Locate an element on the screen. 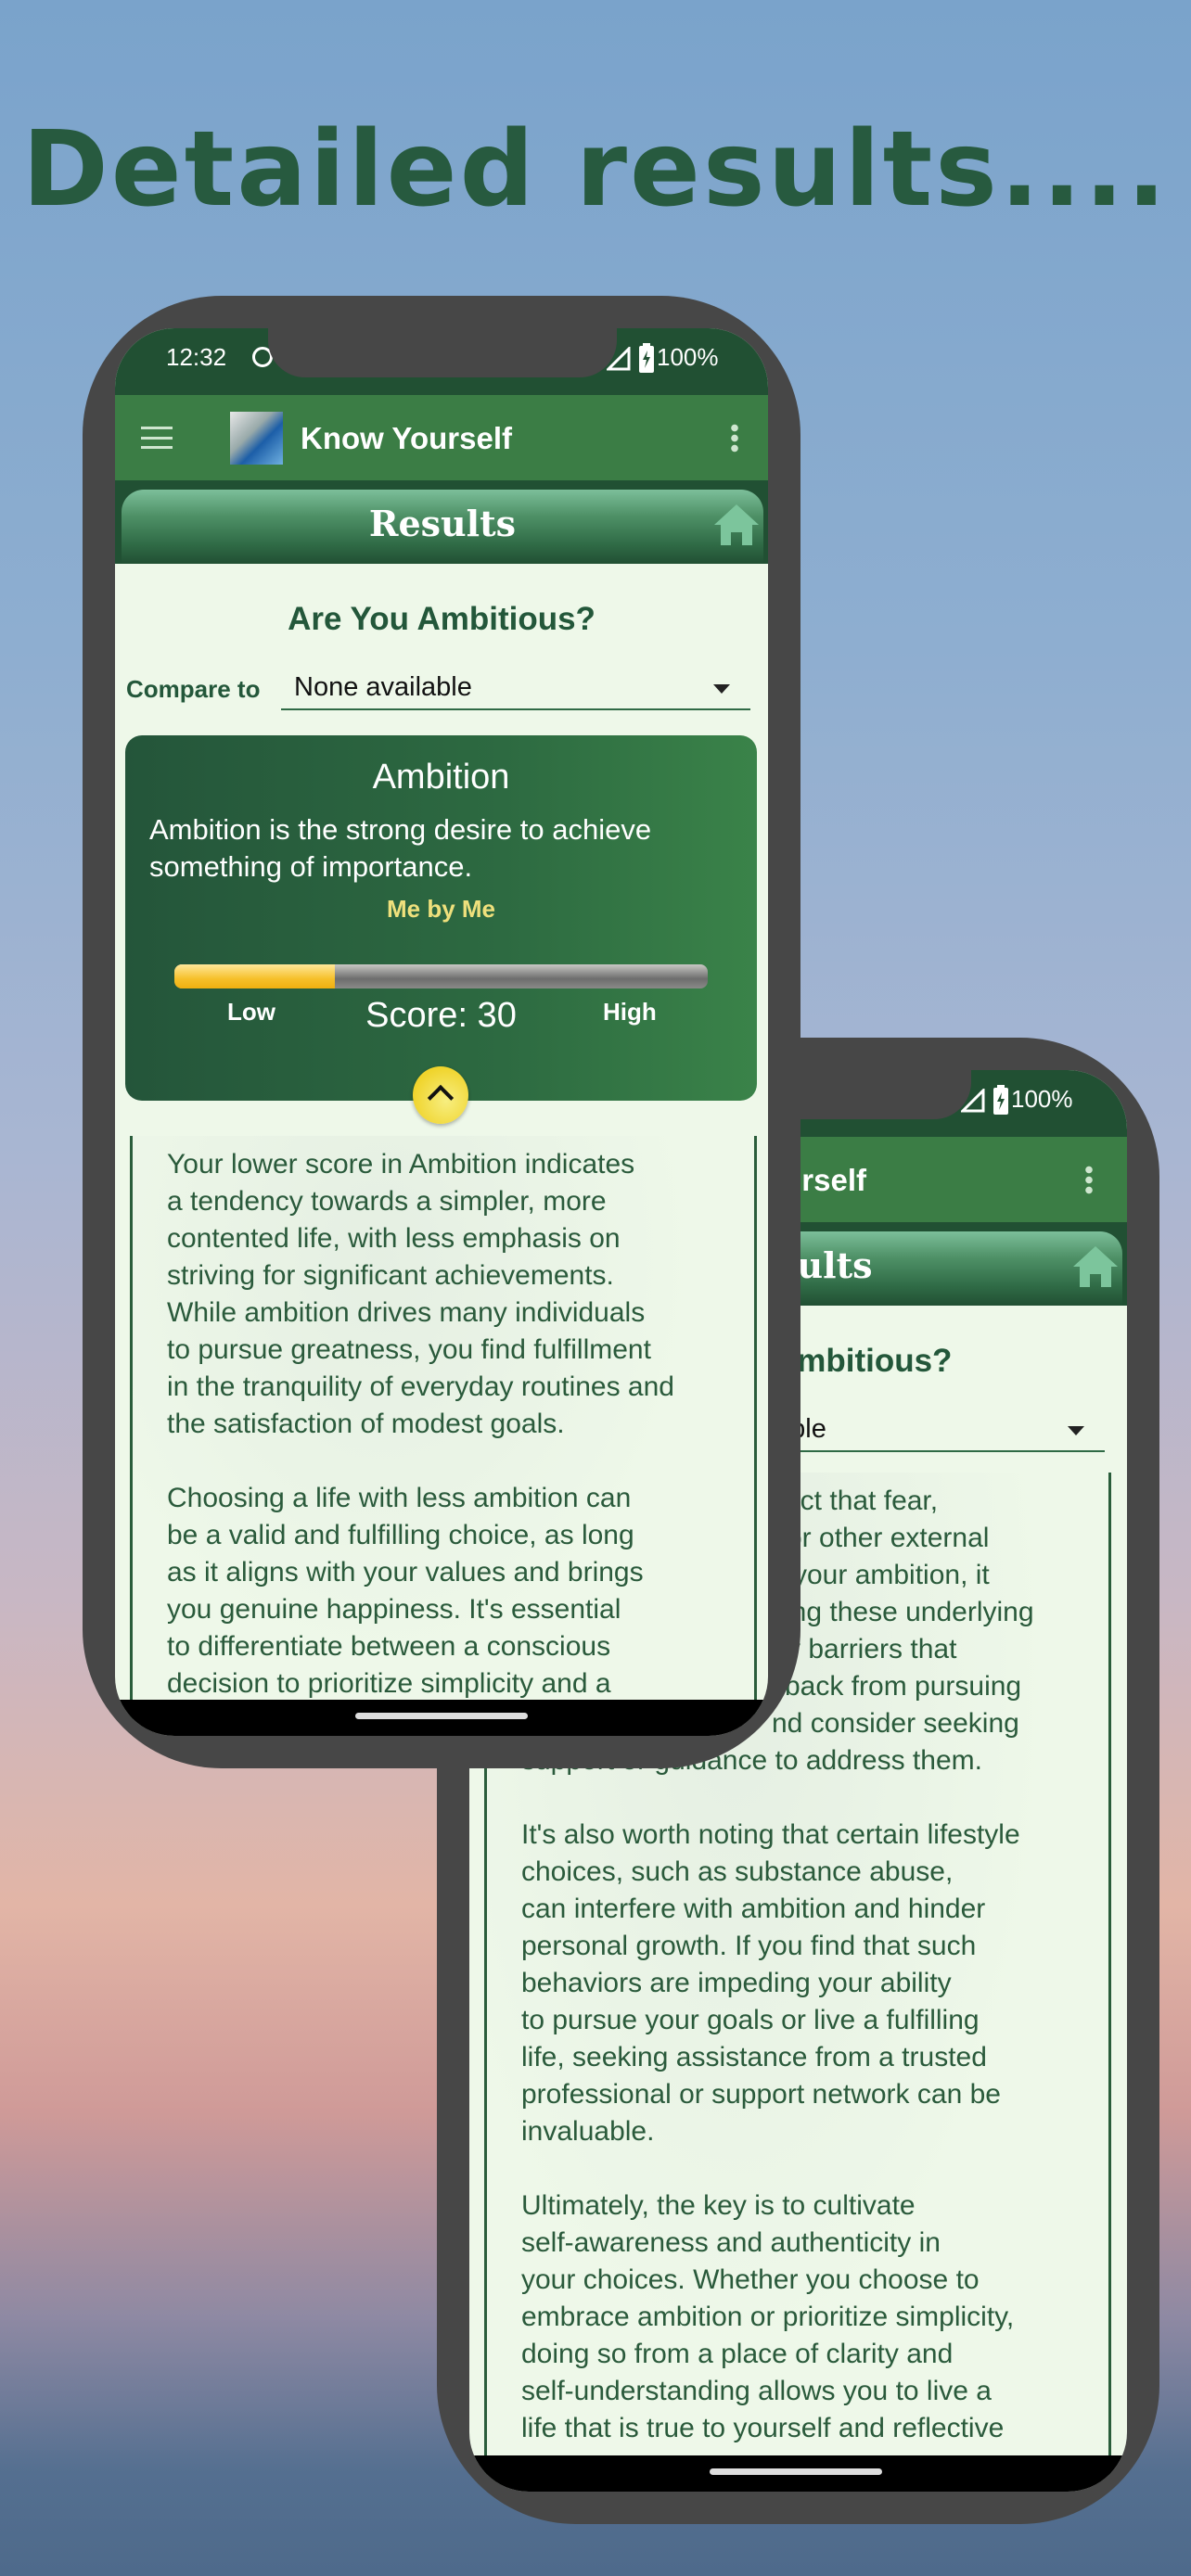  text-line: Your lower score in Ambition indicates is located at coordinates (401, 1164).